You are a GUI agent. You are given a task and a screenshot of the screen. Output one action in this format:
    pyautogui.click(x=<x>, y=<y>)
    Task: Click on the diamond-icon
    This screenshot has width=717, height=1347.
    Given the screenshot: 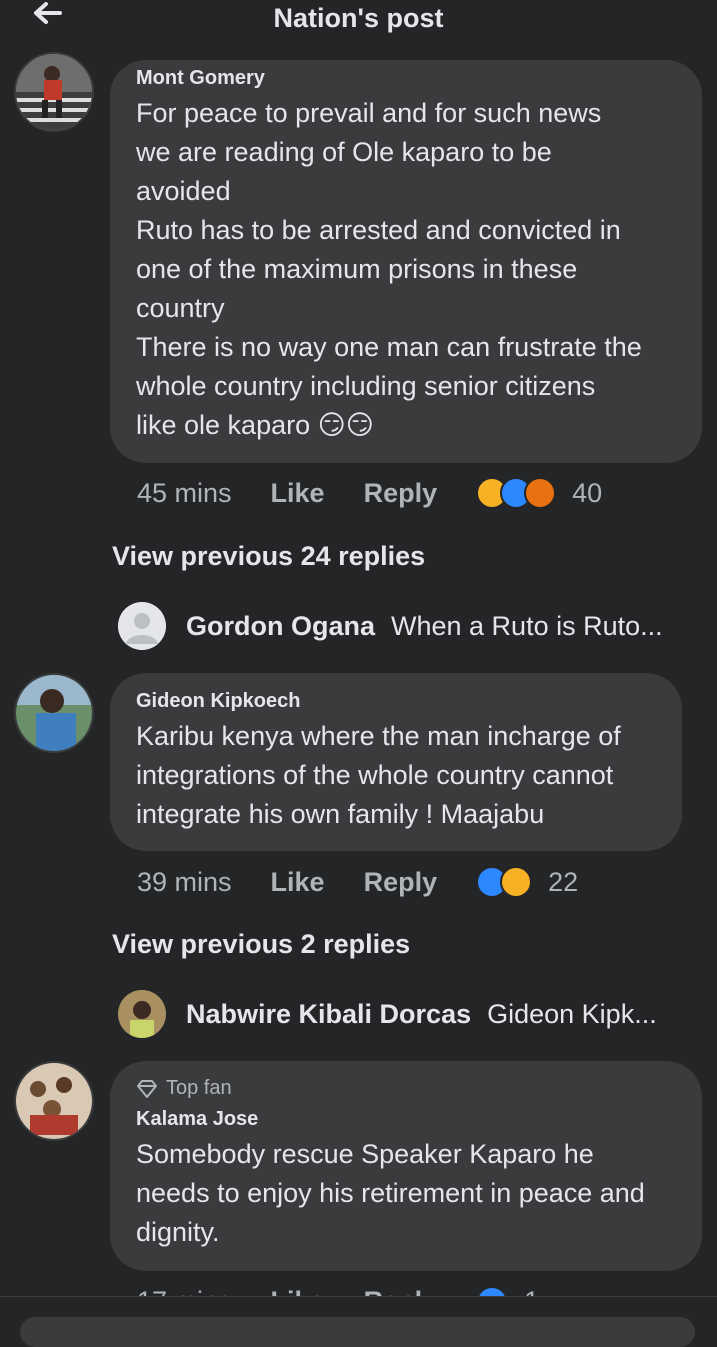 What is the action you would take?
    pyautogui.click(x=147, y=1088)
    